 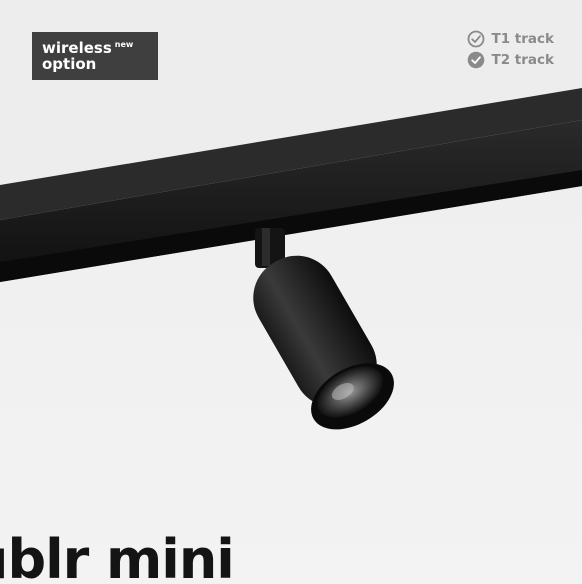 I want to click on track-item-t1: T1 track, so click(x=510, y=38).